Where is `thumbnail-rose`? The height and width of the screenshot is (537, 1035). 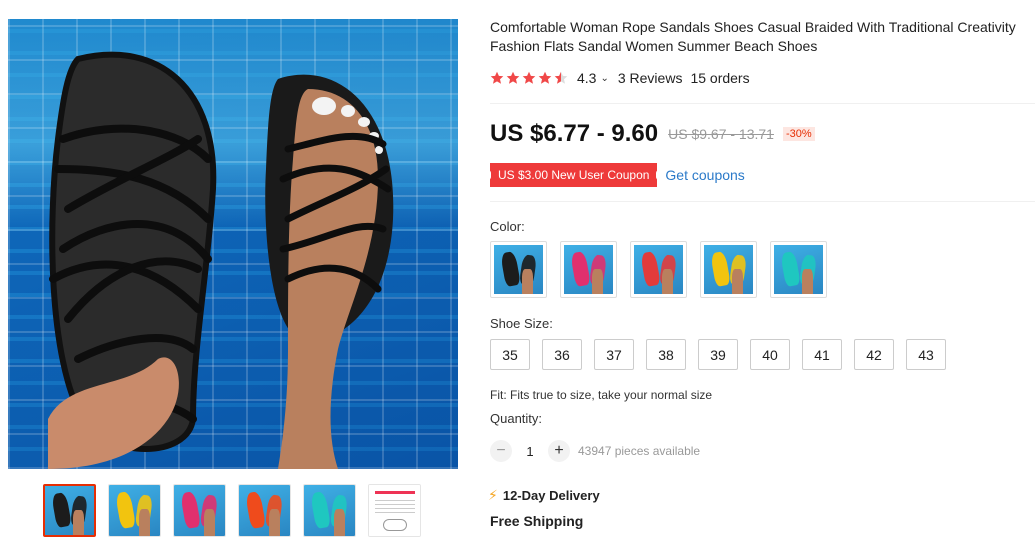 thumbnail-rose is located at coordinates (199, 510).